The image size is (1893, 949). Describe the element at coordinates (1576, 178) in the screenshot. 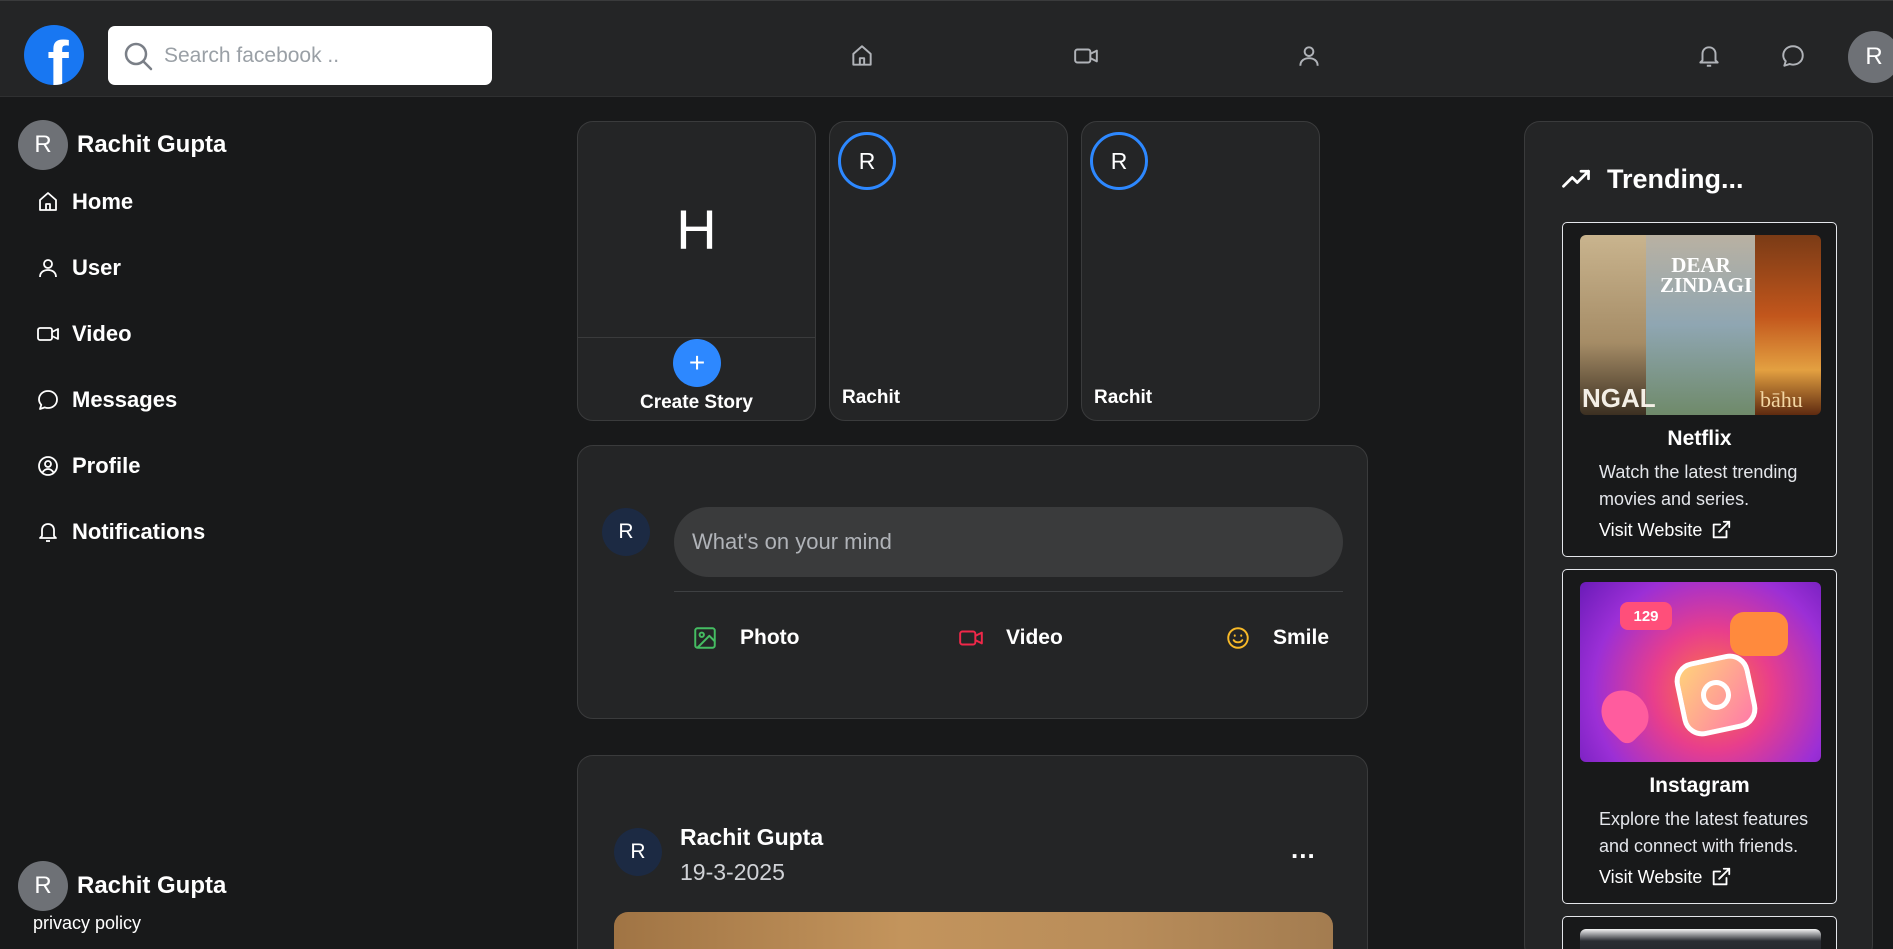

I see `trending-up-icon` at that location.